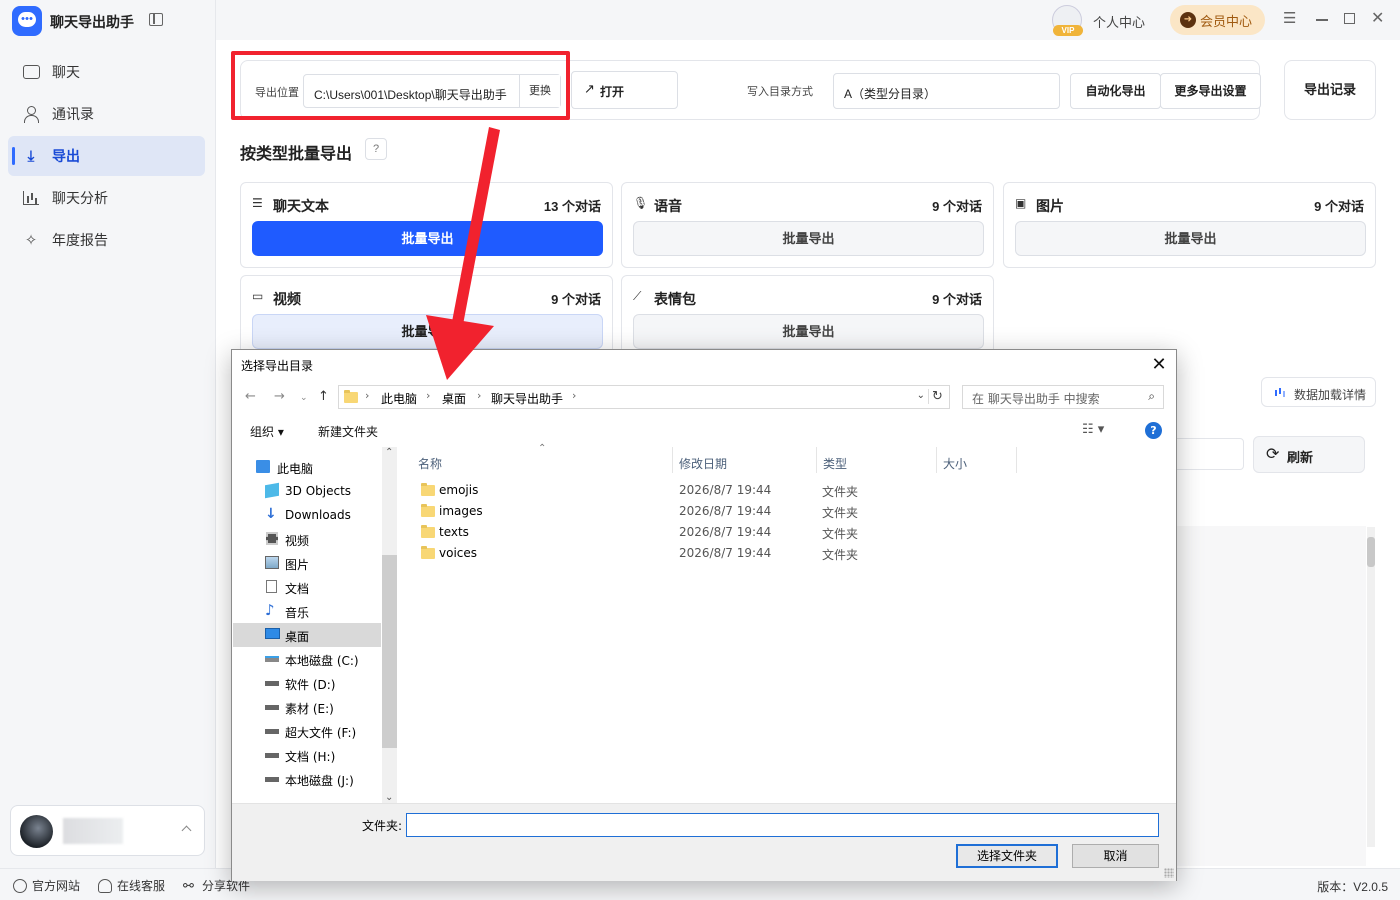 This screenshot has width=1400, height=900. I want to click on tree-item: 超大文件 (F:), so click(307, 731).